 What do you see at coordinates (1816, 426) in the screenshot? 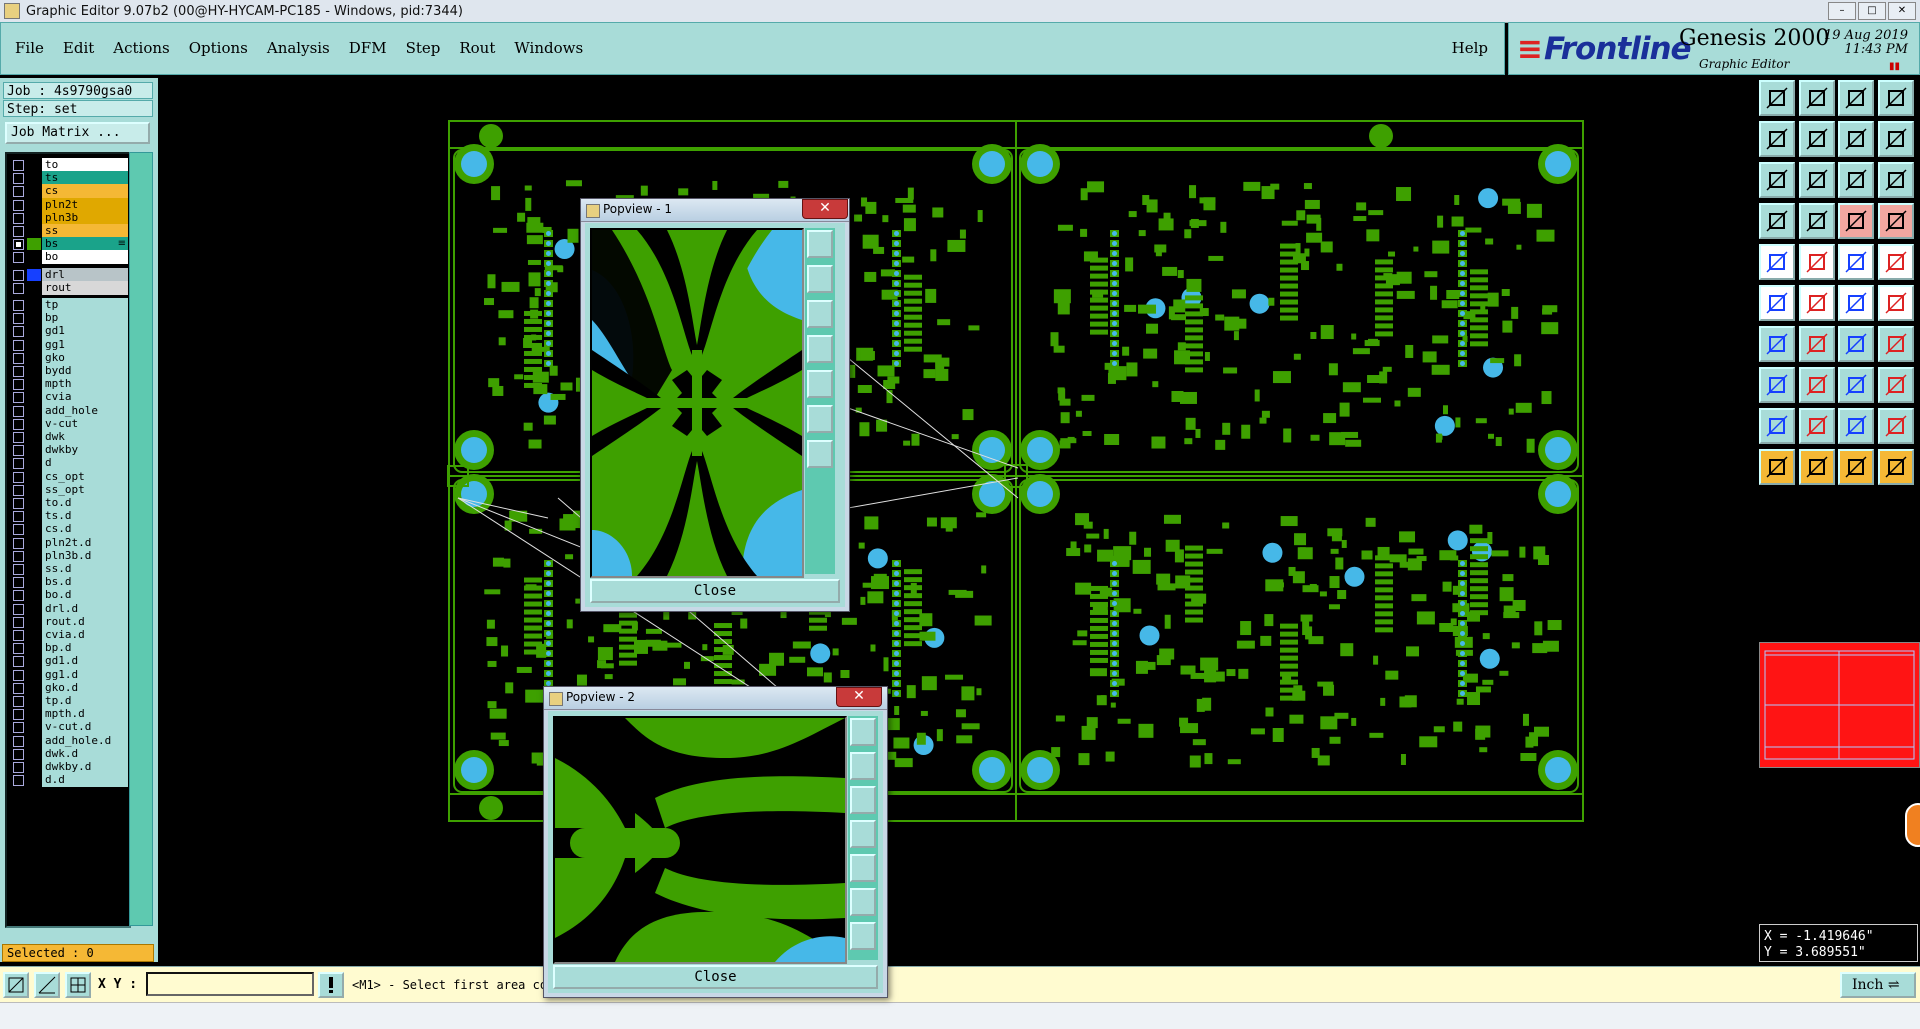
I see `text-icon` at bounding box center [1816, 426].